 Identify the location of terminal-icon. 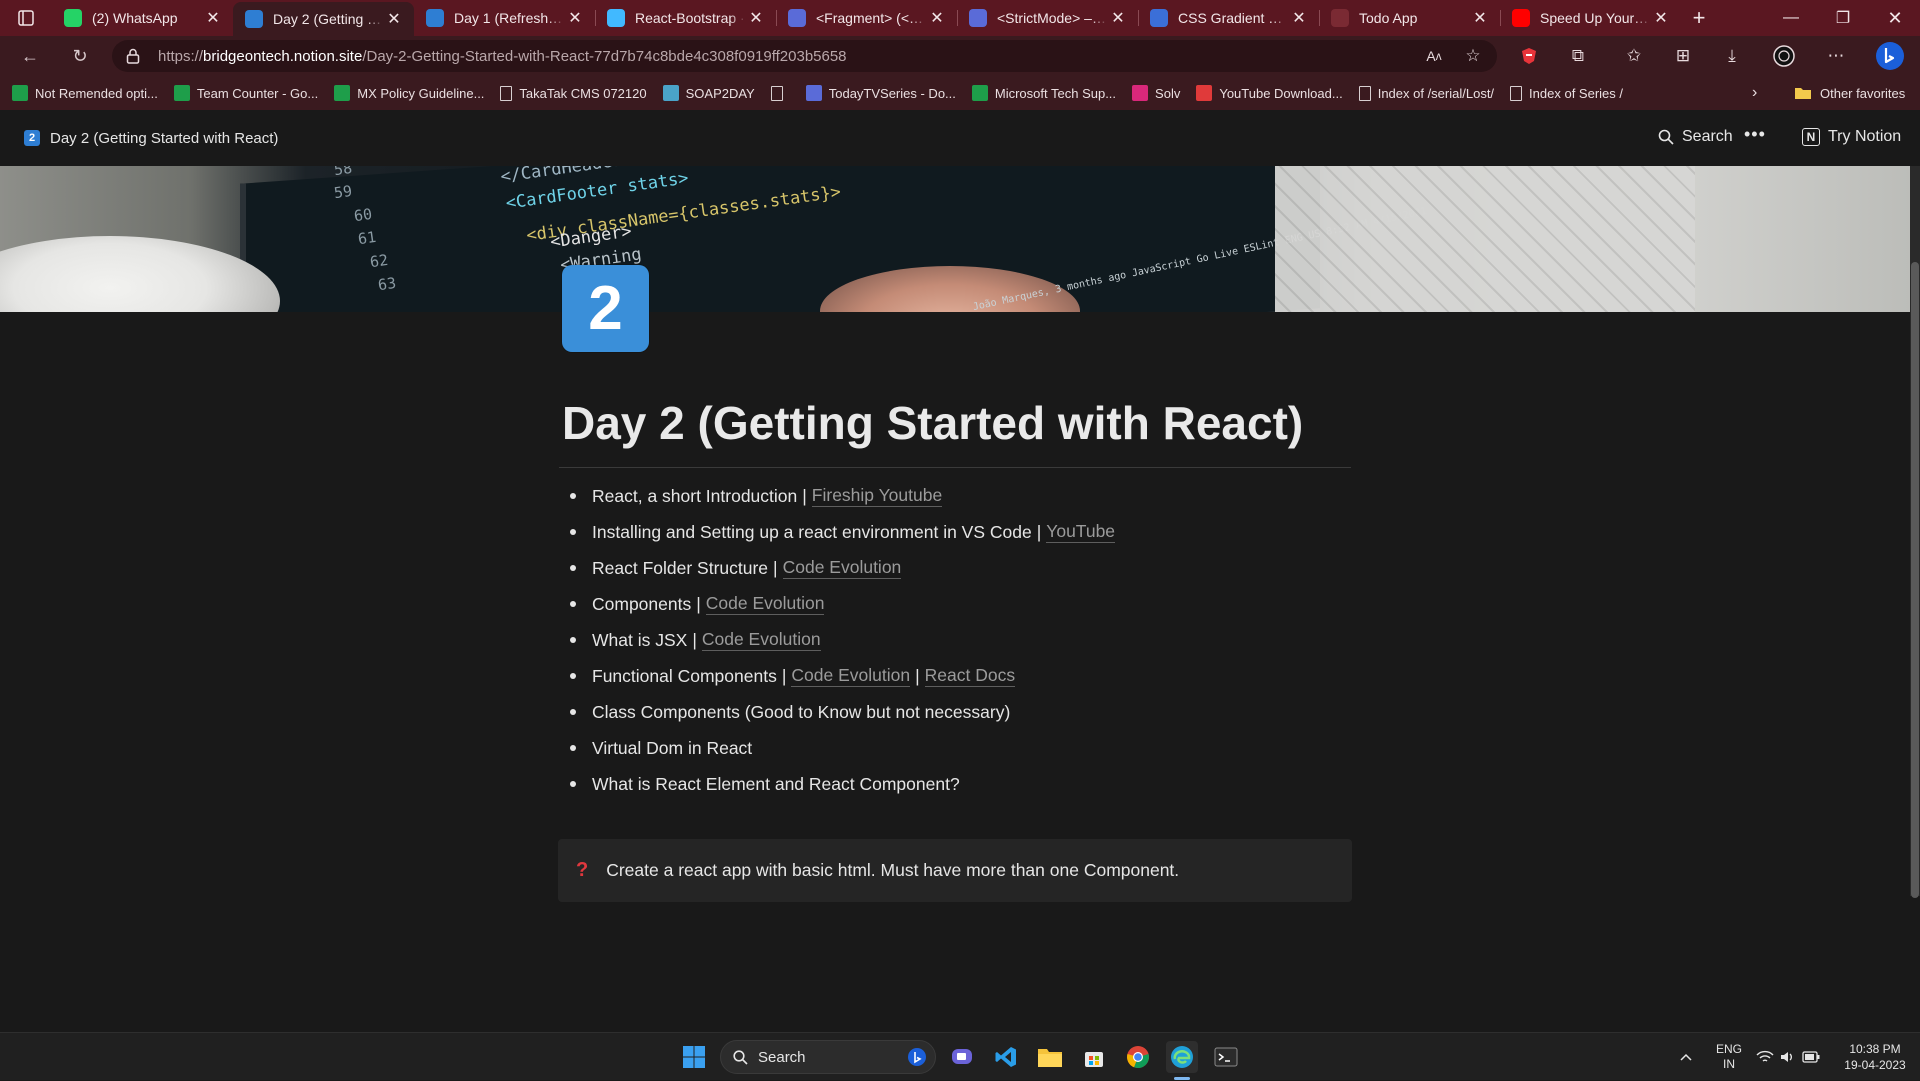
(1226, 1057).